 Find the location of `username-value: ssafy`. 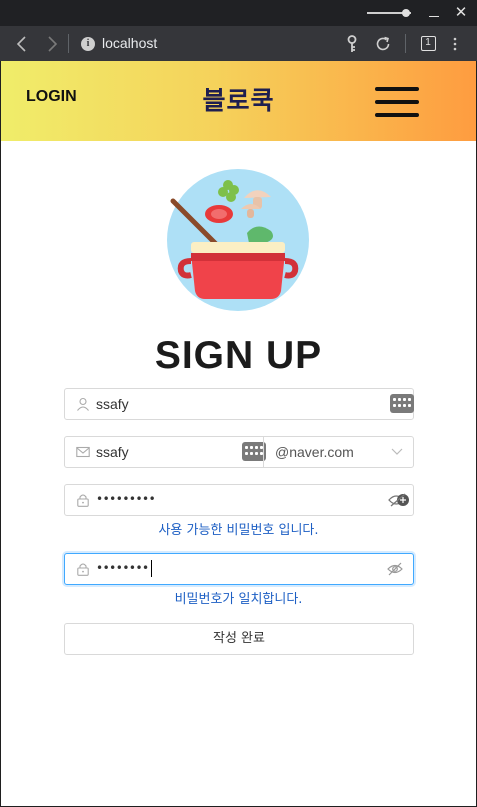

username-value: ssafy is located at coordinates (112, 404).